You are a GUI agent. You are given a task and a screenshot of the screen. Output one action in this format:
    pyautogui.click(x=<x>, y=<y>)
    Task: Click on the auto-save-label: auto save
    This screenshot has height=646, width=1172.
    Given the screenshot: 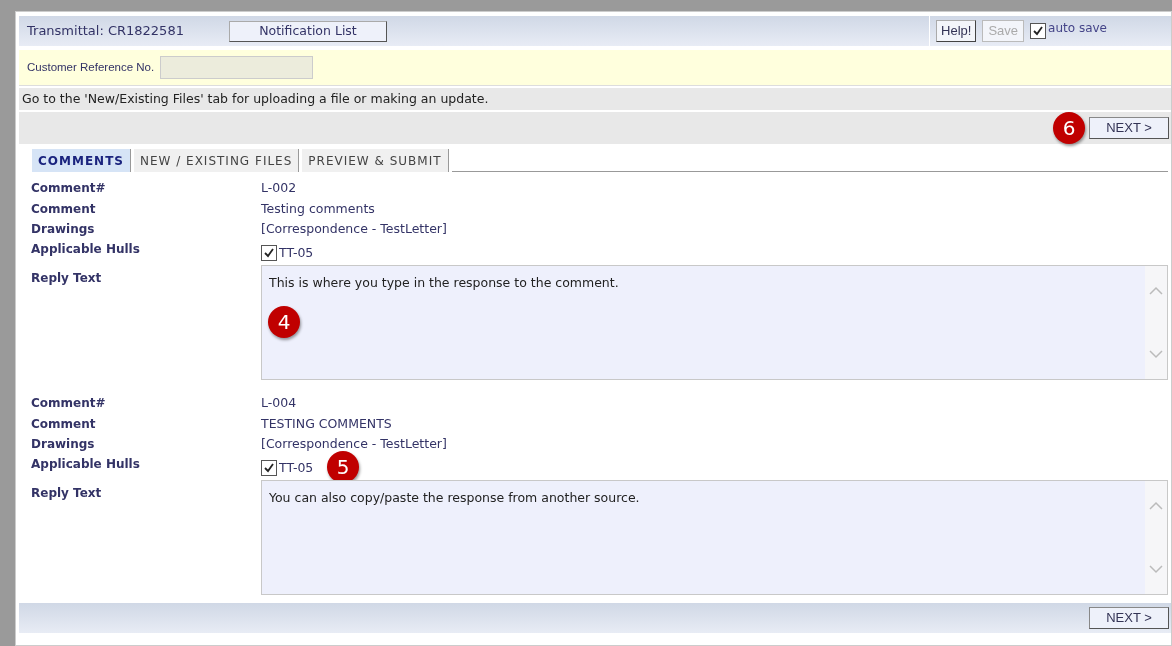 What is the action you would take?
    pyautogui.click(x=1077, y=28)
    